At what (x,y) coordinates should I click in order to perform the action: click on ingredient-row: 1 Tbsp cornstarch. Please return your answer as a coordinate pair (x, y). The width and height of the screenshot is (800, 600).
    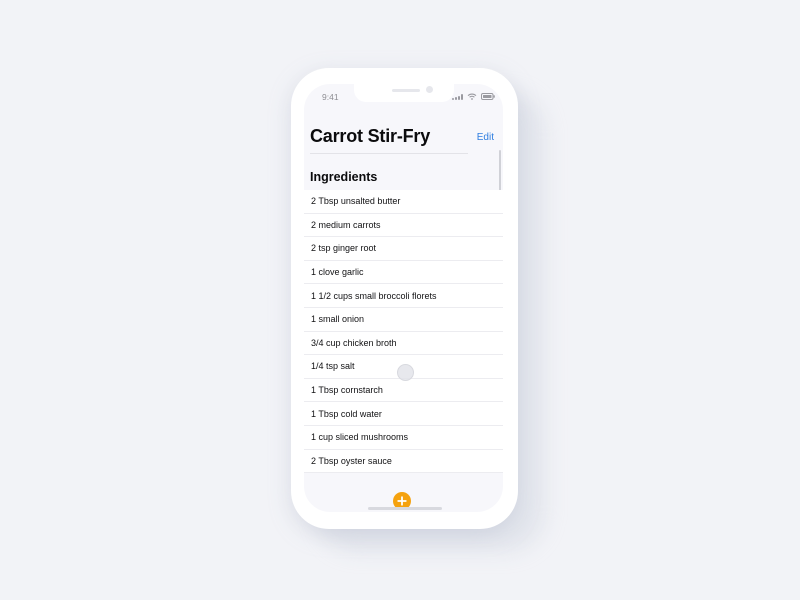
    Looking at the image, I should click on (403, 391).